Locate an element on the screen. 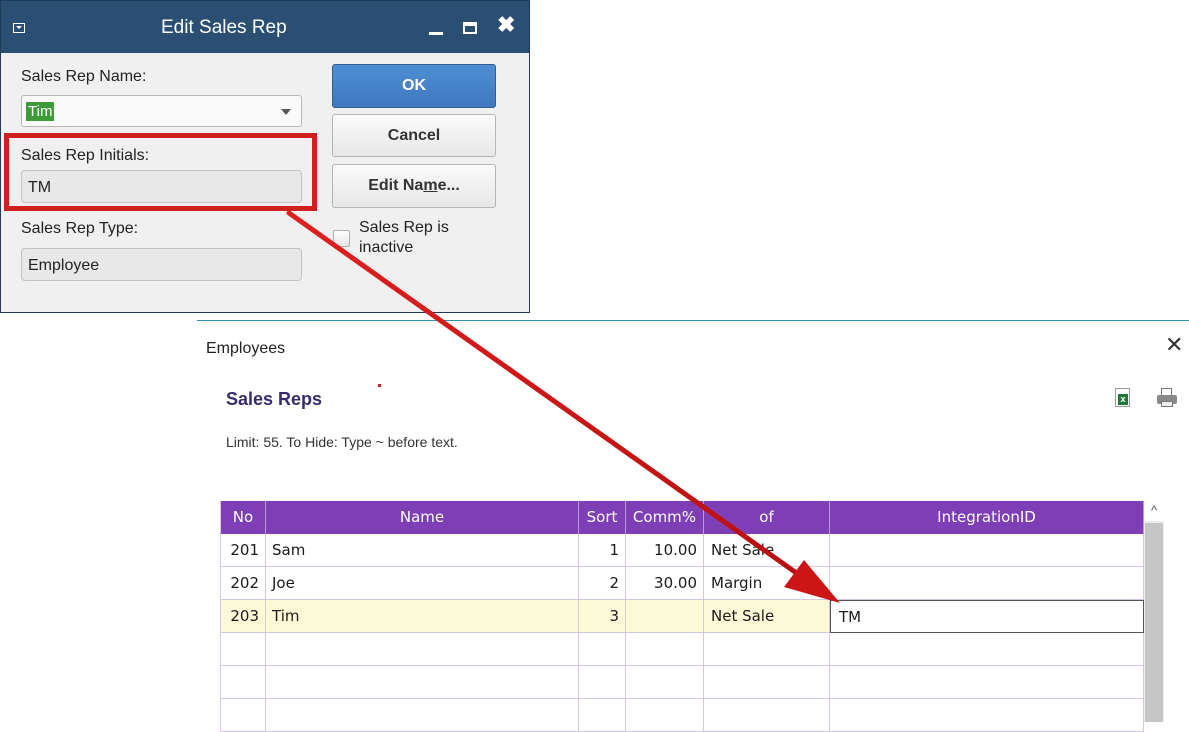 The image size is (1189, 732). cell-of: Margin is located at coordinates (767, 583).